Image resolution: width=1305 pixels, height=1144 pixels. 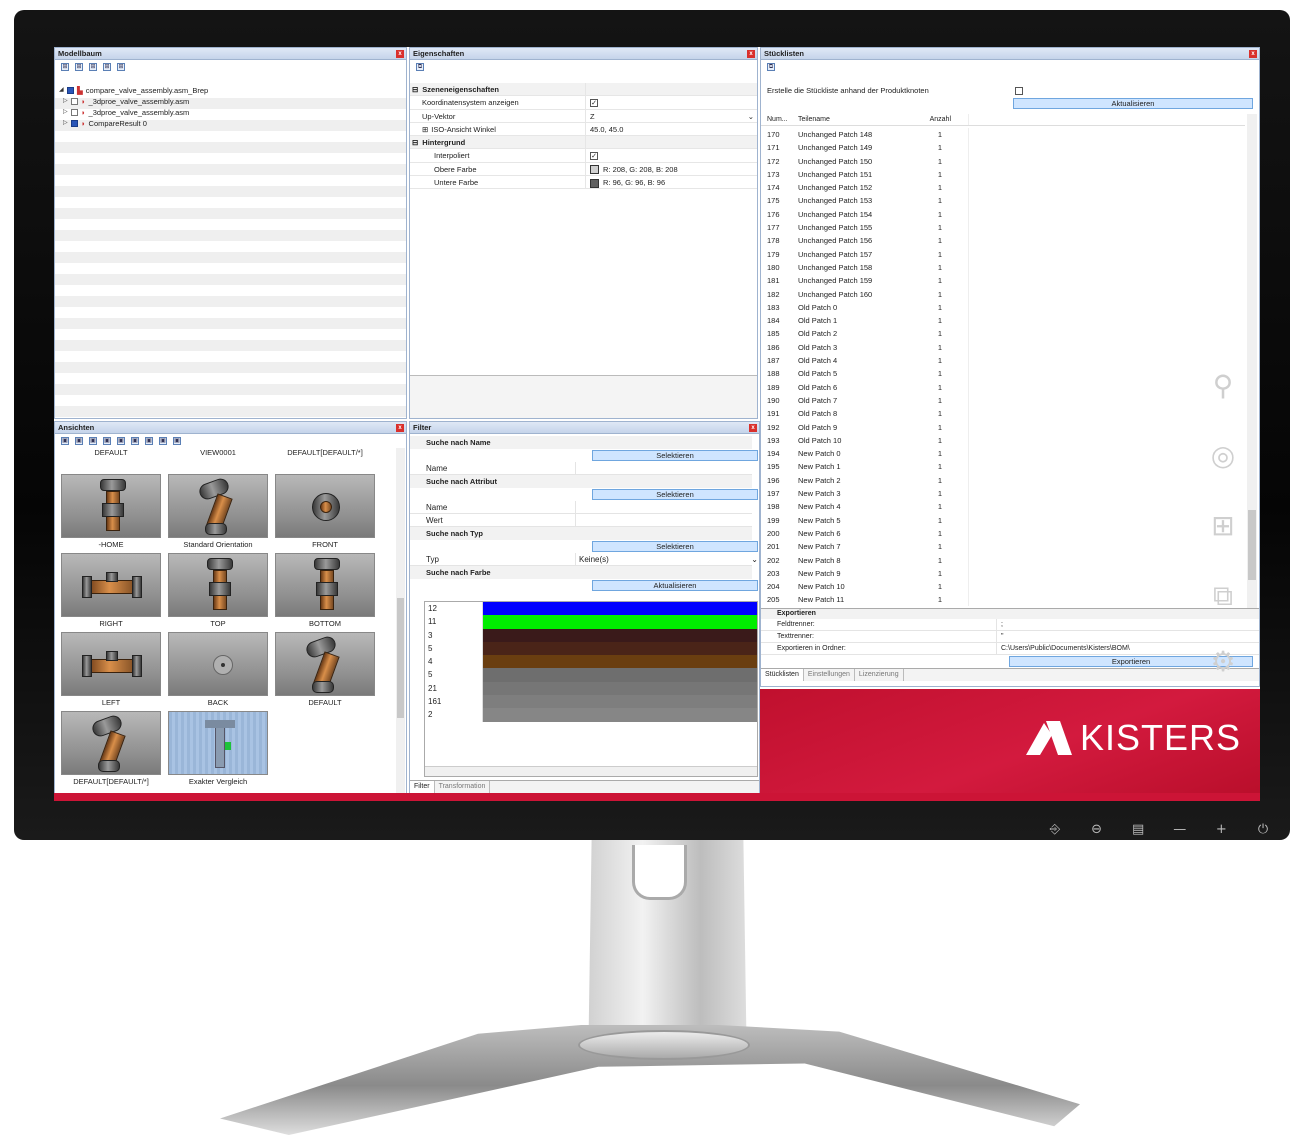 What do you see at coordinates (1223, 662) in the screenshot?
I see `gear-icon: ⚙` at bounding box center [1223, 662].